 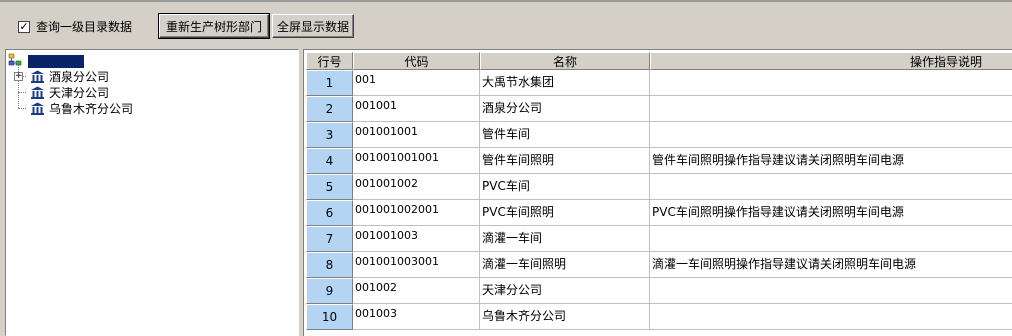 I want to click on tree-node: 酒泉分公司, so click(x=69, y=76).